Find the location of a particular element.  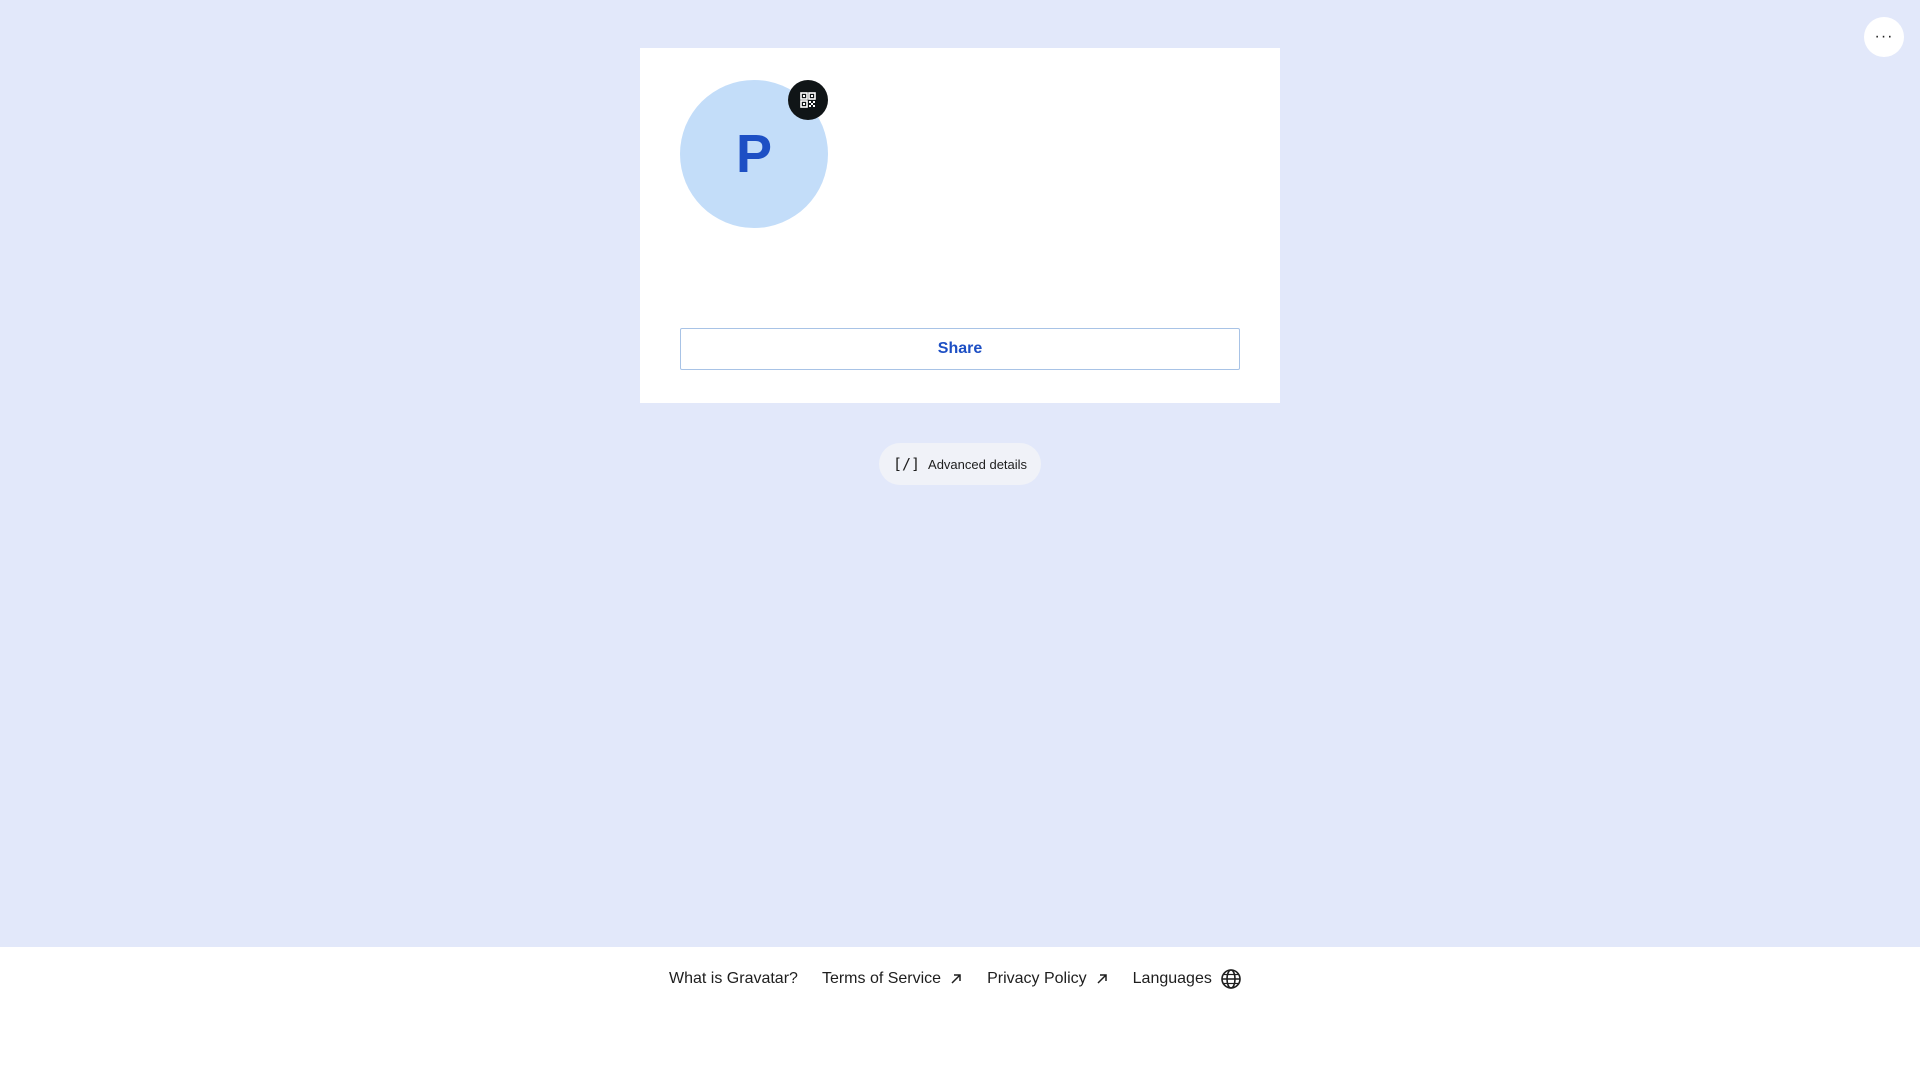

footer-link-languages: Languages is located at coordinates (1187, 979).